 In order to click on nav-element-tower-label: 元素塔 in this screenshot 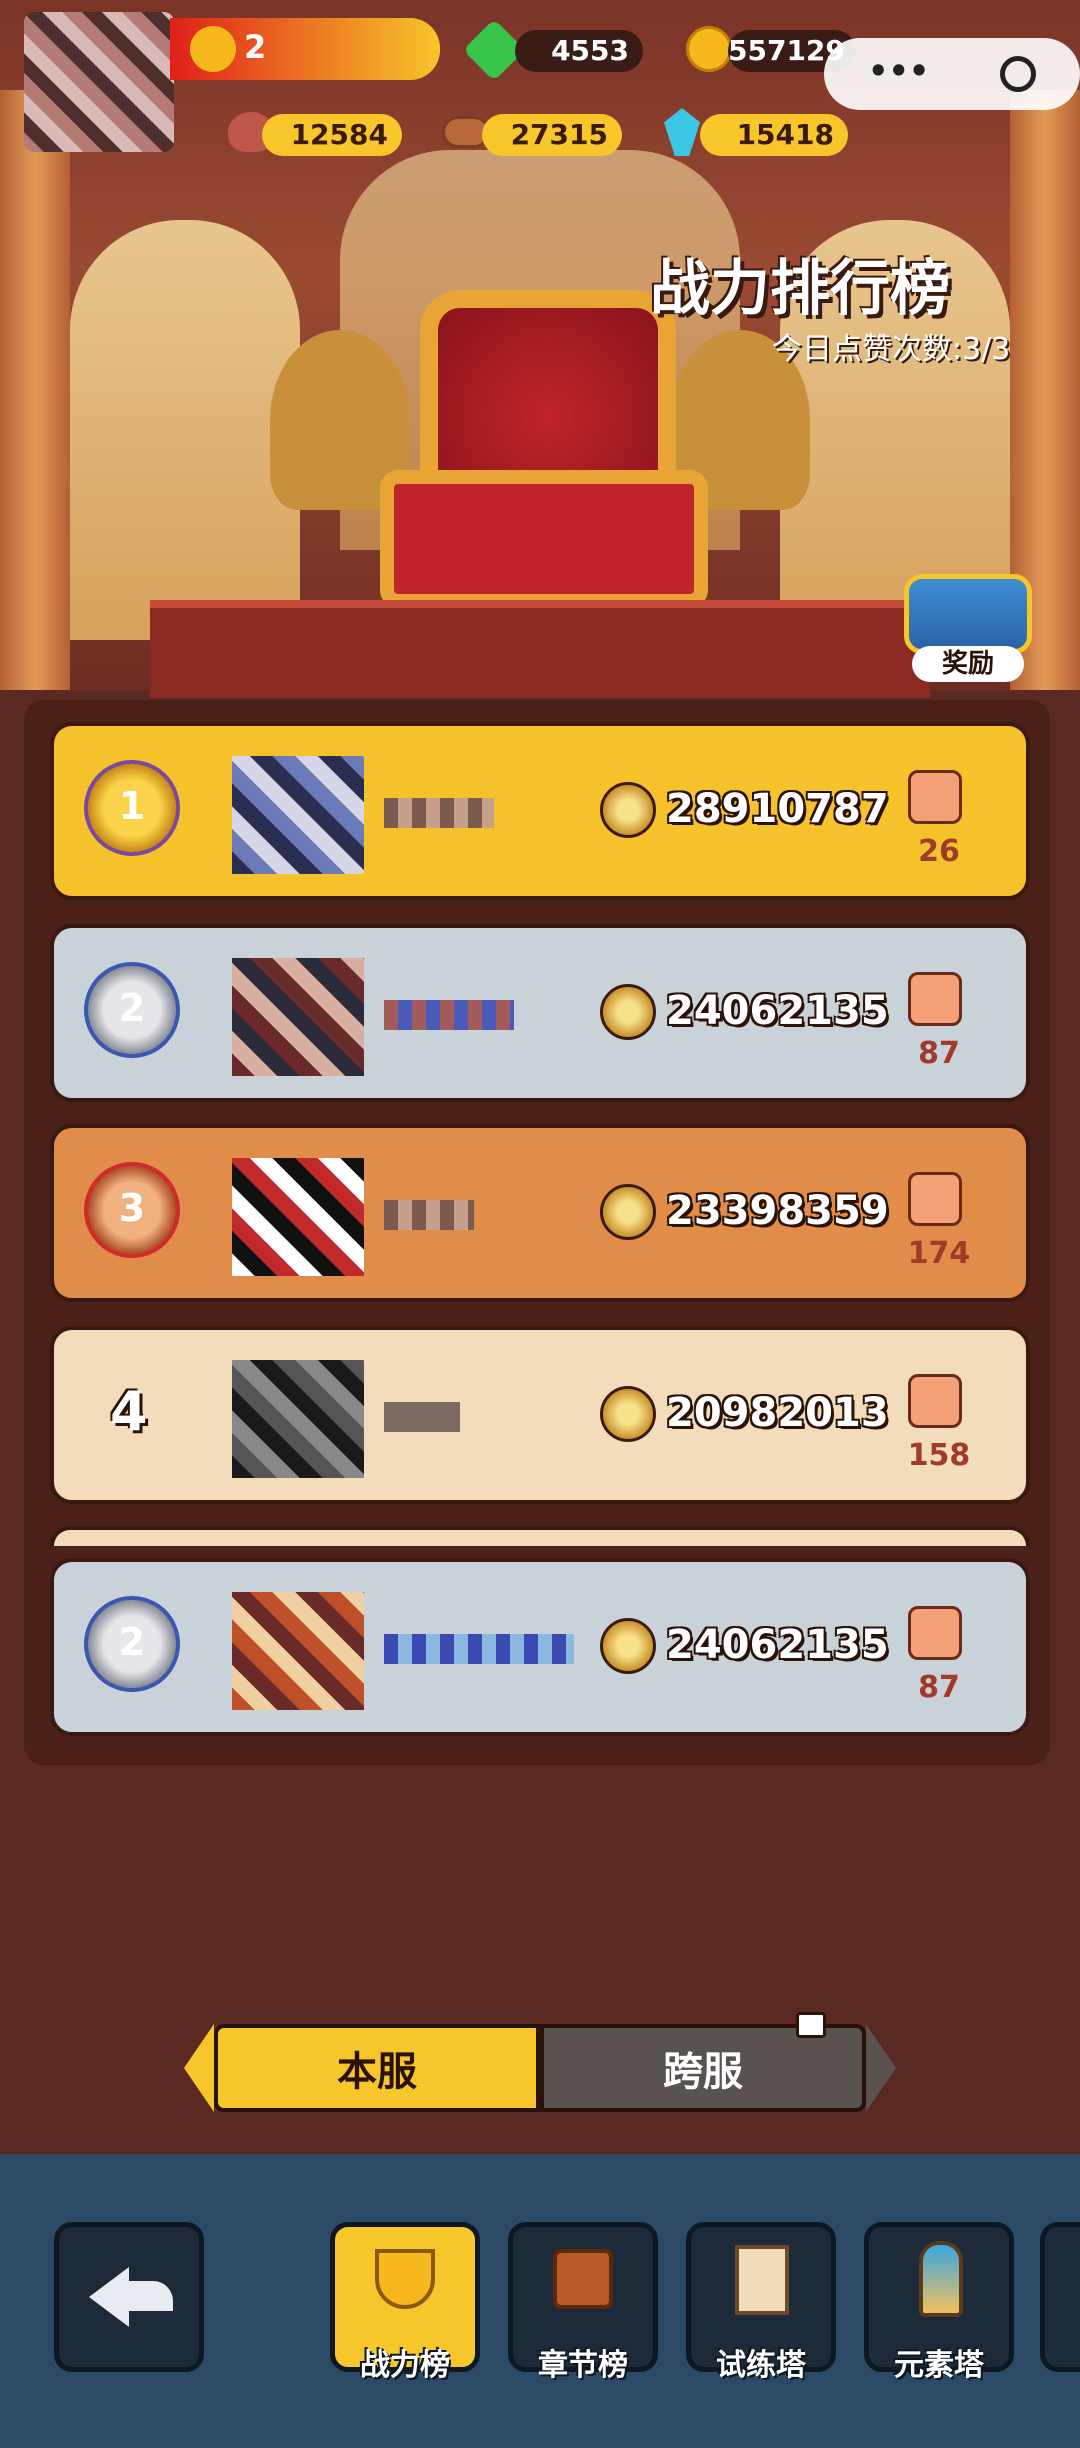, I will do `click(939, 2365)`.